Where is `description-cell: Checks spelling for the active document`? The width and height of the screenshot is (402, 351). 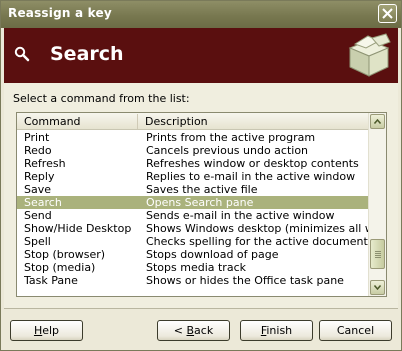 description-cell: Checks spelling for the active document is located at coordinates (257, 241).